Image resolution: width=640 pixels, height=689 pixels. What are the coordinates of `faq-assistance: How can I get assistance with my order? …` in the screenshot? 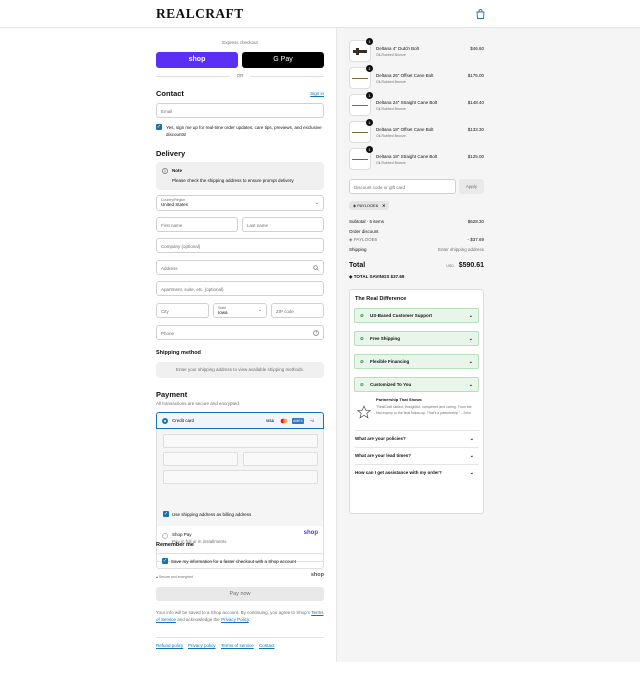 It's located at (417, 472).